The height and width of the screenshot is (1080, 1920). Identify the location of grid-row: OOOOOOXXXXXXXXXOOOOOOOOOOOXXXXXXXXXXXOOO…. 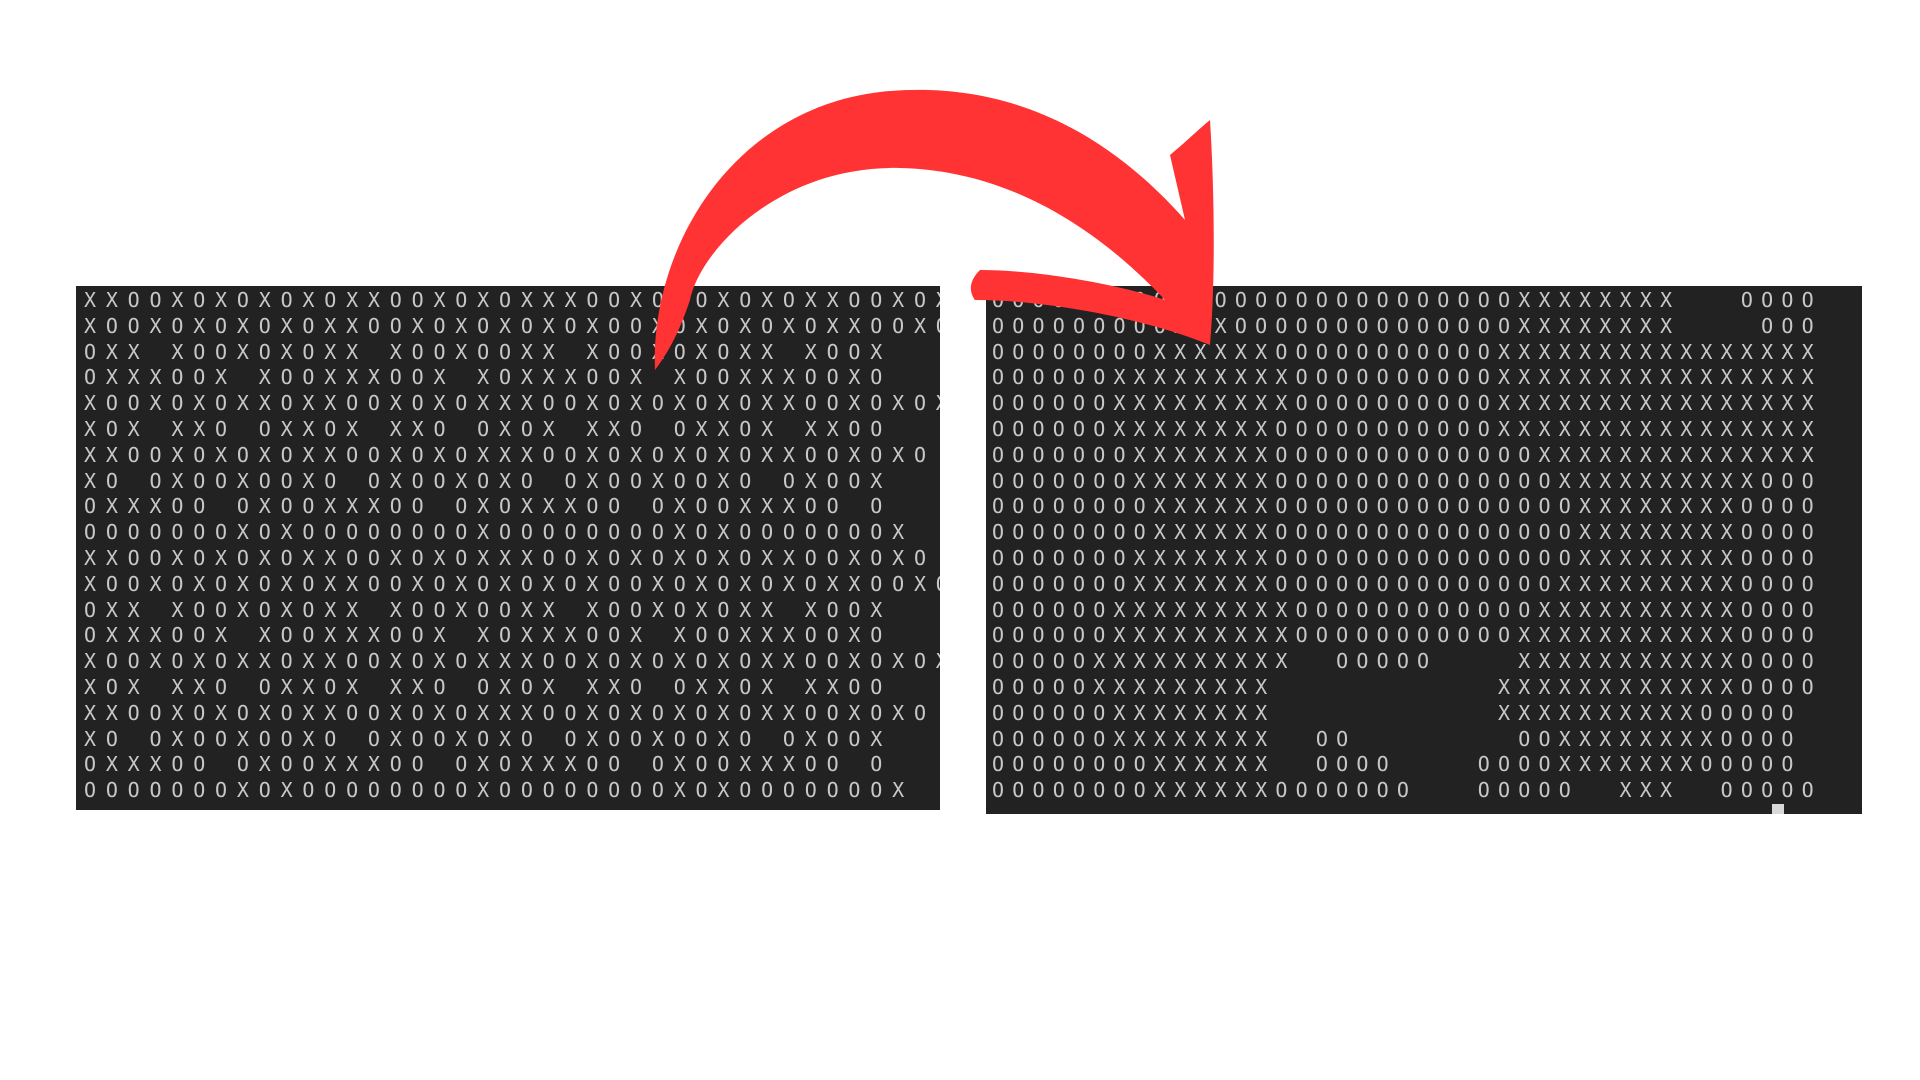
(1407, 635).